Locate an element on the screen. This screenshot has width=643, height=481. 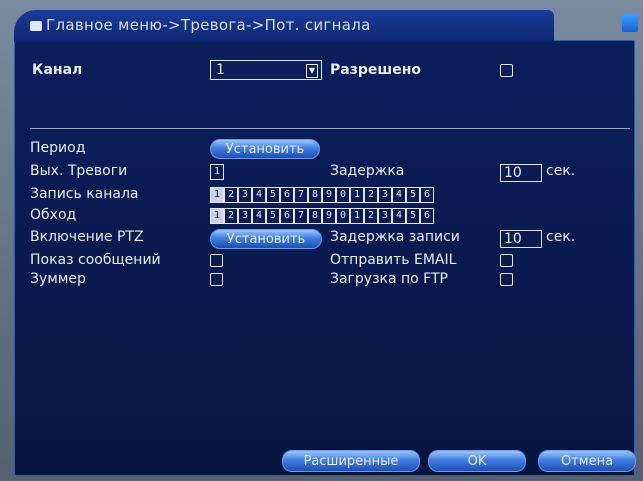
tour-channel-4: 4 is located at coordinates (259, 216).